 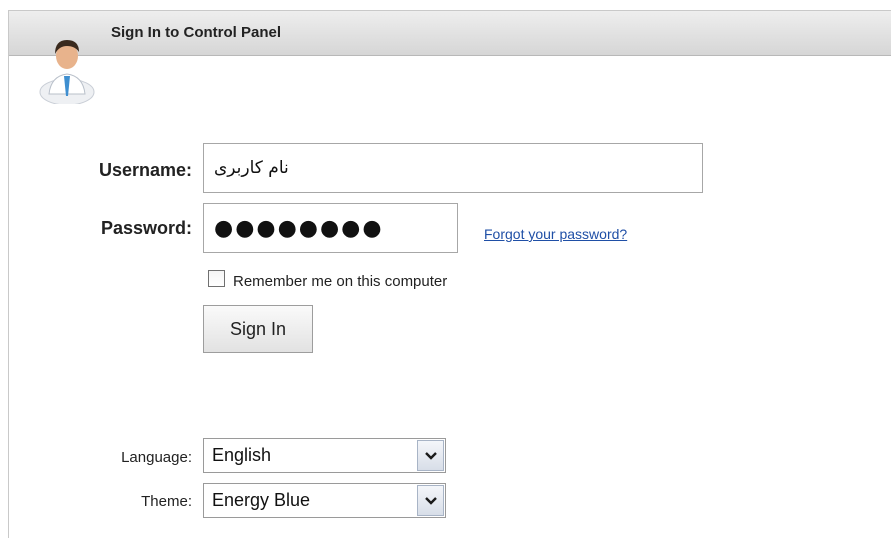 What do you see at coordinates (146, 228) in the screenshot?
I see `password-label: Password:` at bounding box center [146, 228].